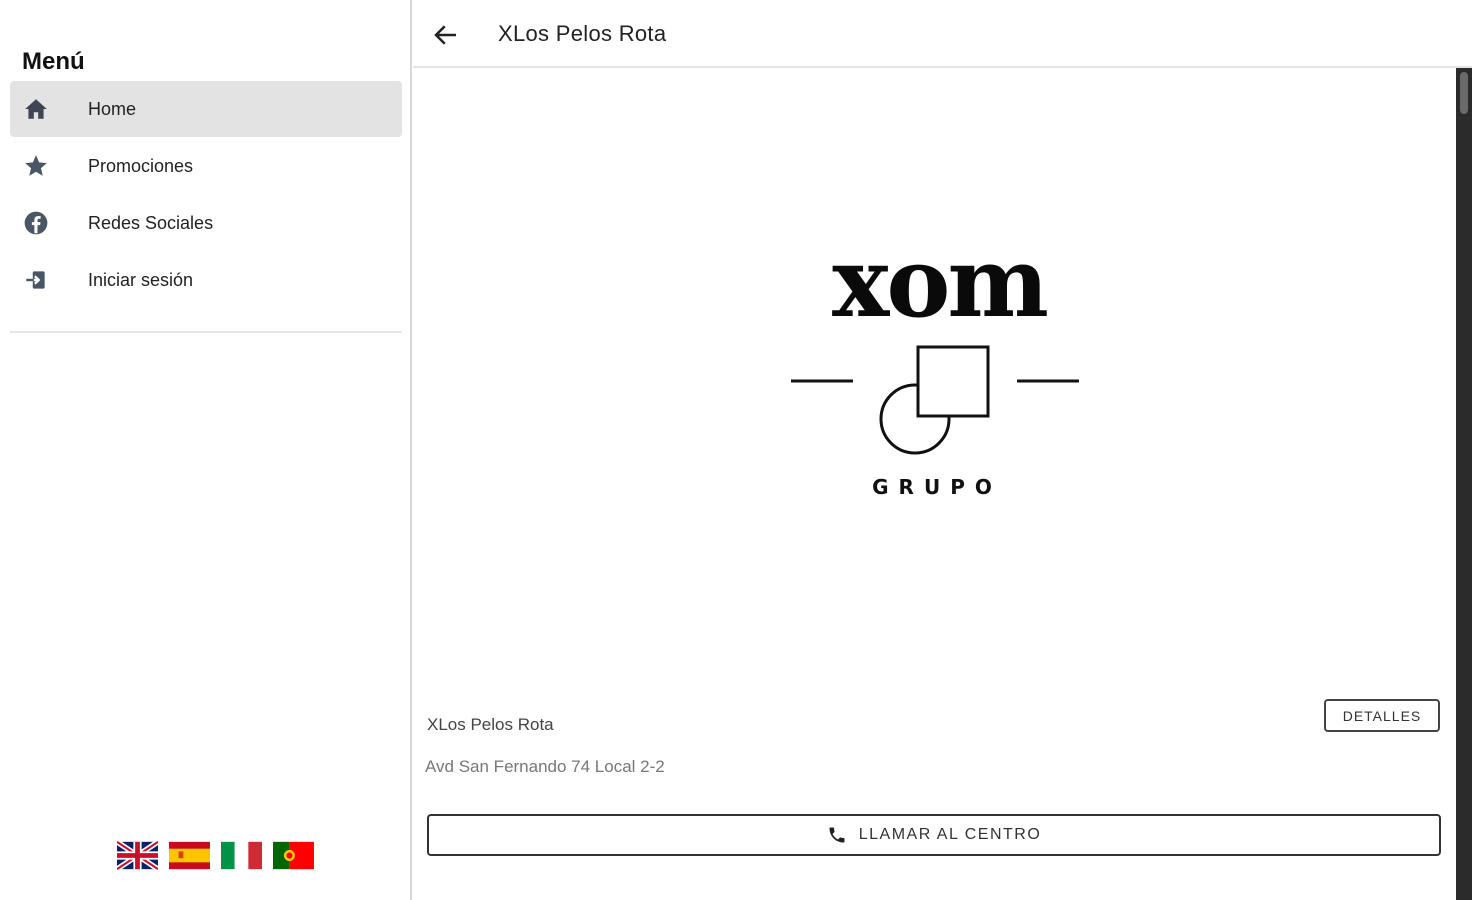 Image resolution: width=1472 pixels, height=900 pixels. I want to click on flag-uk-icon, so click(137, 855).